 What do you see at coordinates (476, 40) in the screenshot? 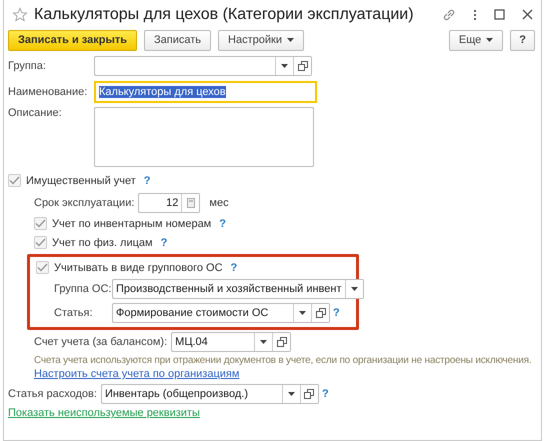
I see `toolbar-button: Еще` at bounding box center [476, 40].